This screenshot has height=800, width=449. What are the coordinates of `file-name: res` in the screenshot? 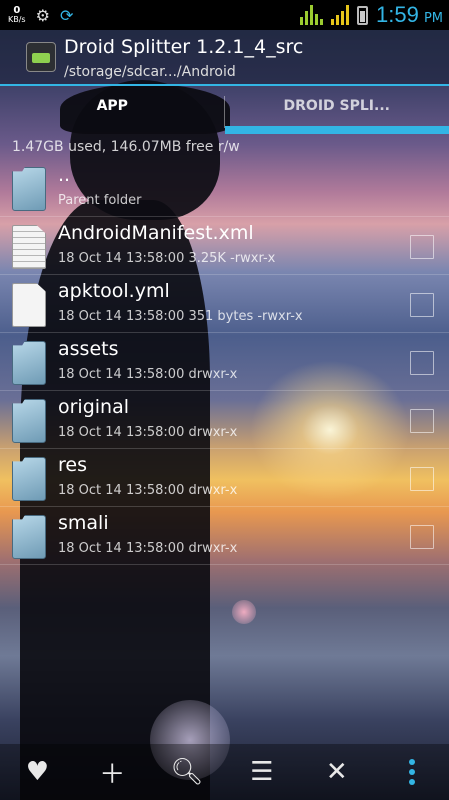 It's located at (72, 465).